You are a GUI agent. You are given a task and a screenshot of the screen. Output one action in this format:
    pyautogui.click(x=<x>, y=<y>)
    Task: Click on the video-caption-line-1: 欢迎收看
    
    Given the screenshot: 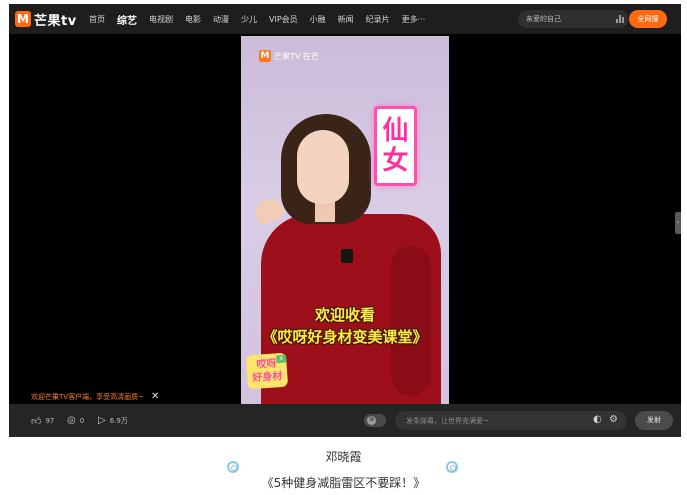 What is the action you would take?
    pyautogui.click(x=344, y=315)
    